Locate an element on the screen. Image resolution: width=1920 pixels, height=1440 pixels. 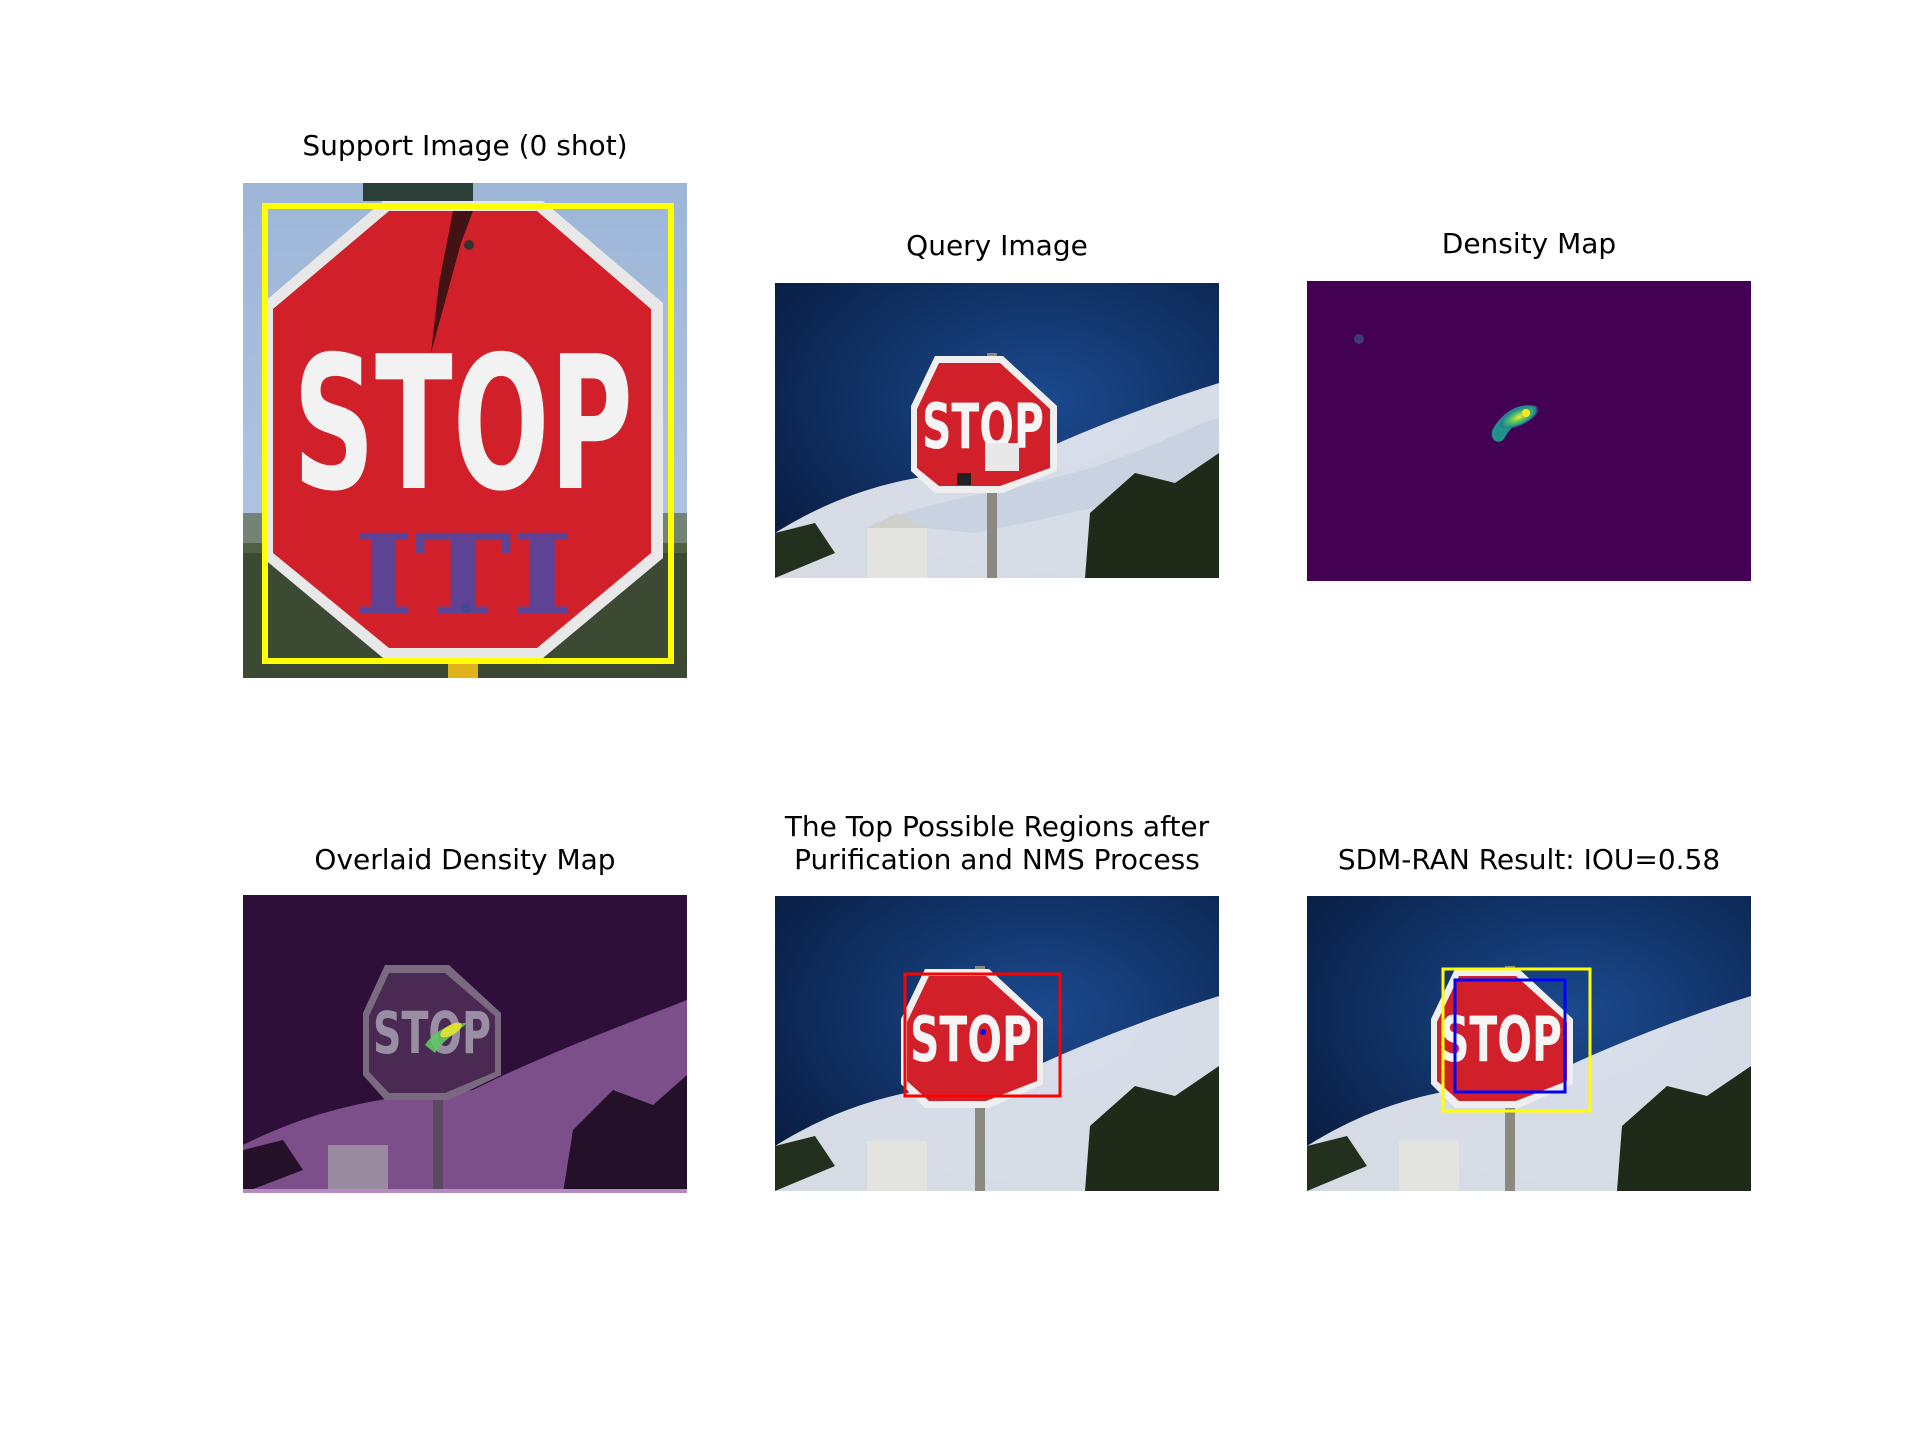
result-sign-text: STOP is located at coordinates (1501, 1039).